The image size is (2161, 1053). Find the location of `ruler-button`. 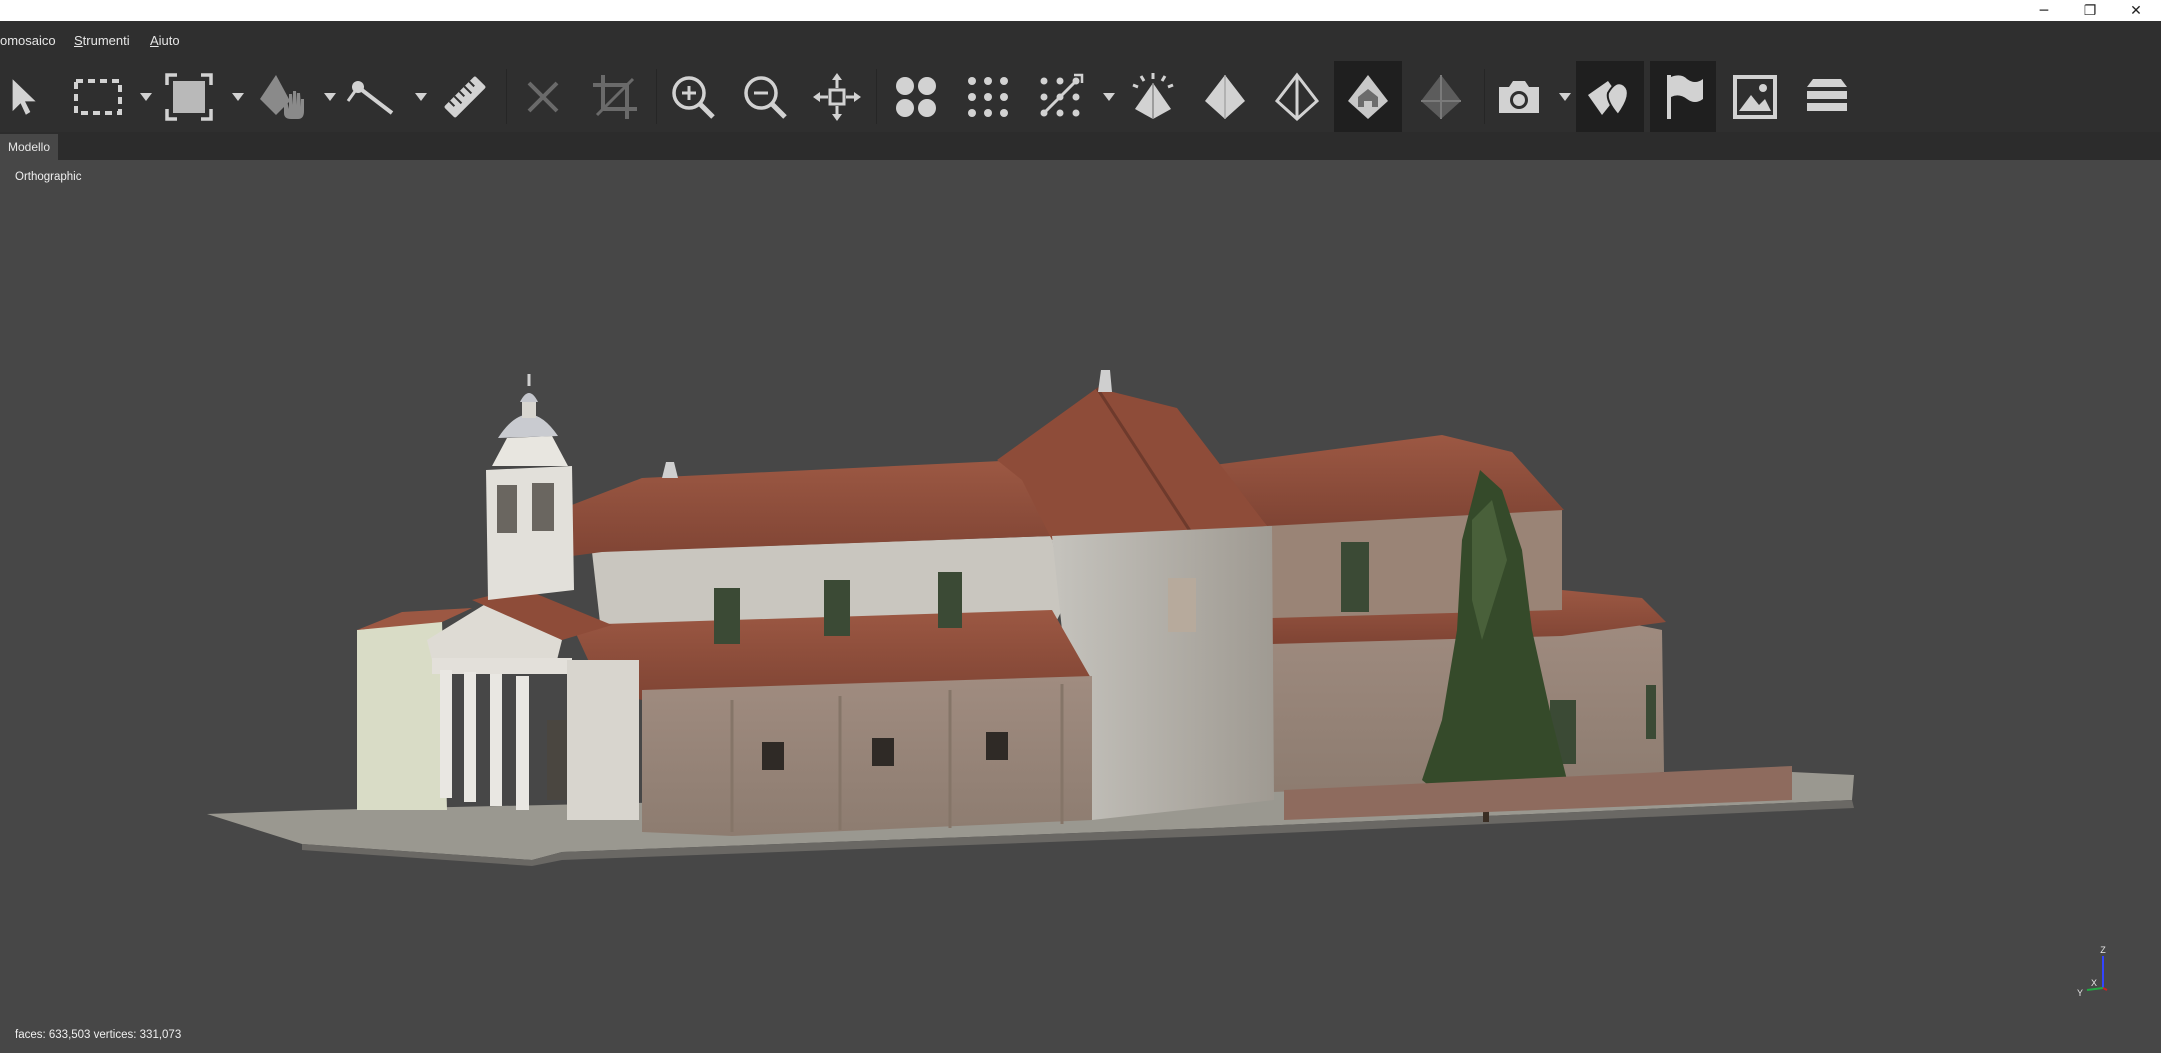

ruler-button is located at coordinates (465, 96).